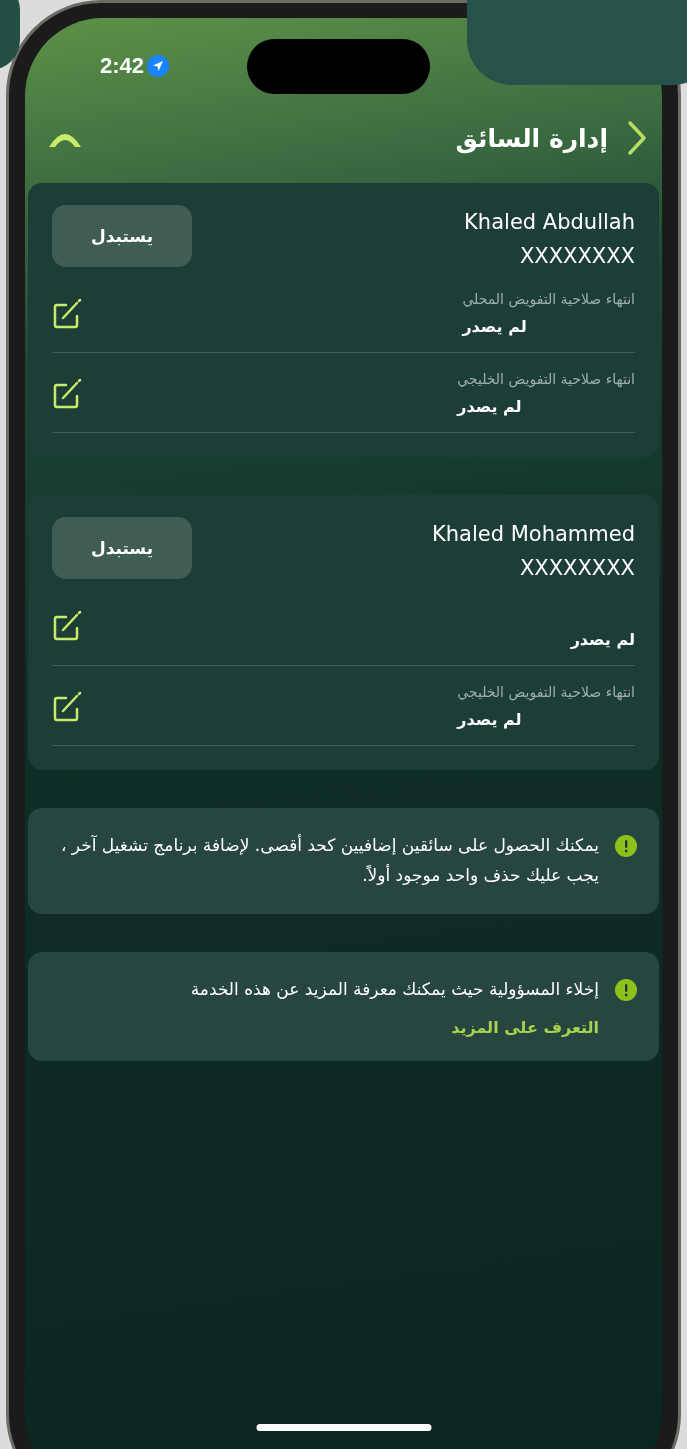 The image size is (687, 1449). Describe the element at coordinates (531, 138) in the screenshot. I see `page-title: إدارة السائق` at that location.